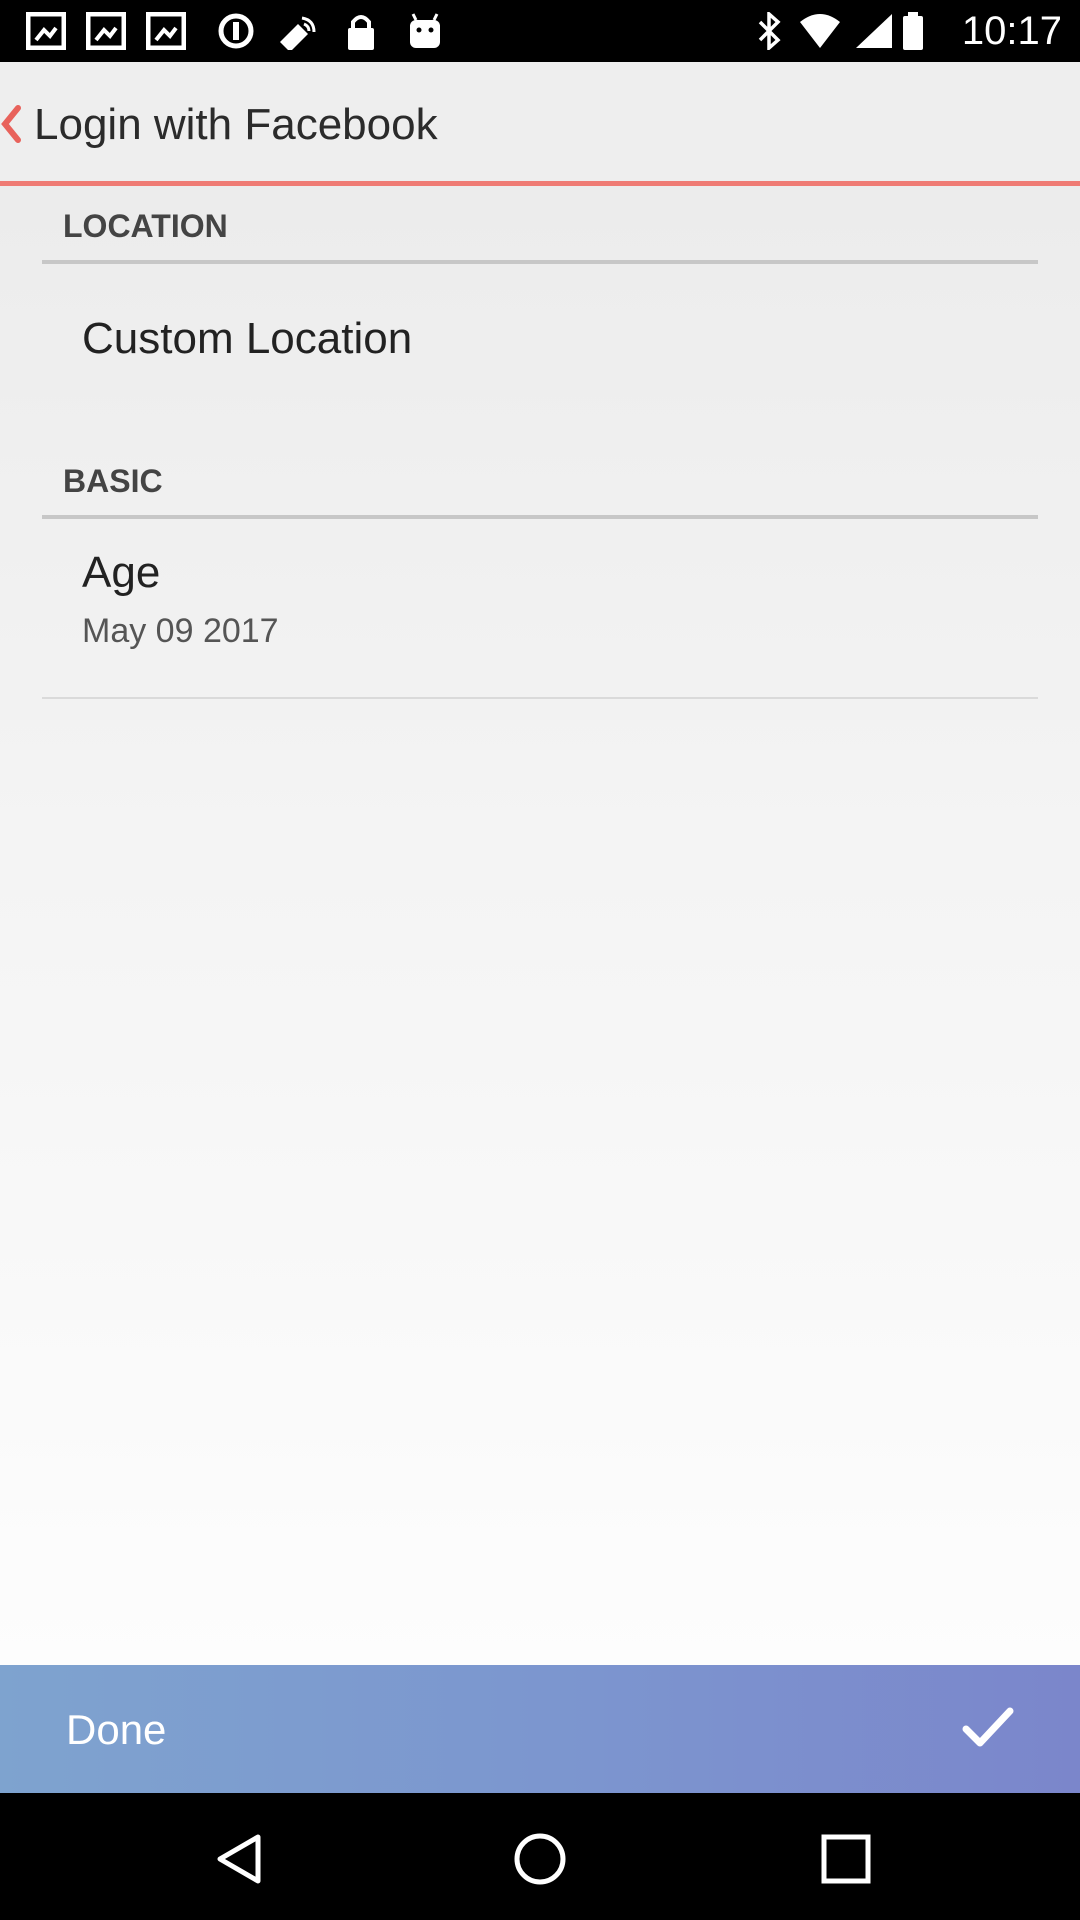 This screenshot has width=1080, height=1920. Describe the element at coordinates (540, 124) in the screenshot. I see `app-bar: Login with Facebook` at that location.